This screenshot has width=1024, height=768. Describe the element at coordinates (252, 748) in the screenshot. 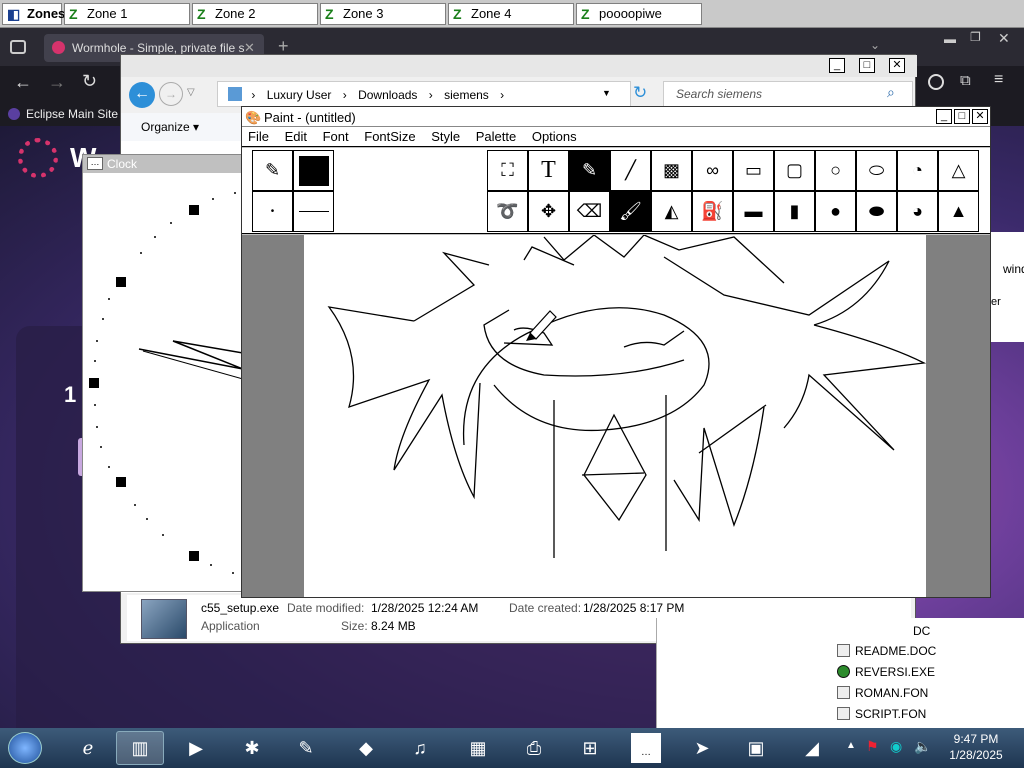

I see `game-app-icon: ✱` at that location.